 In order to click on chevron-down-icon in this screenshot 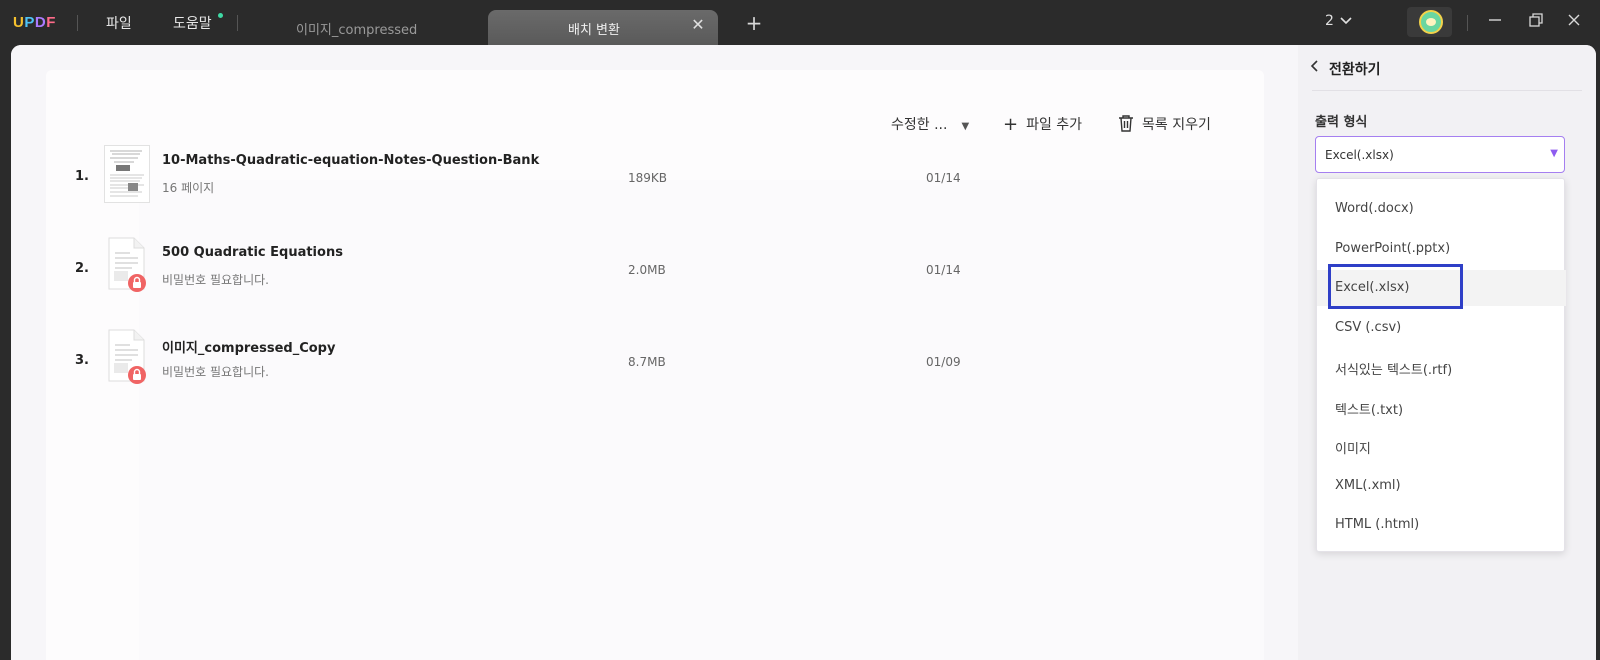, I will do `click(1346, 21)`.